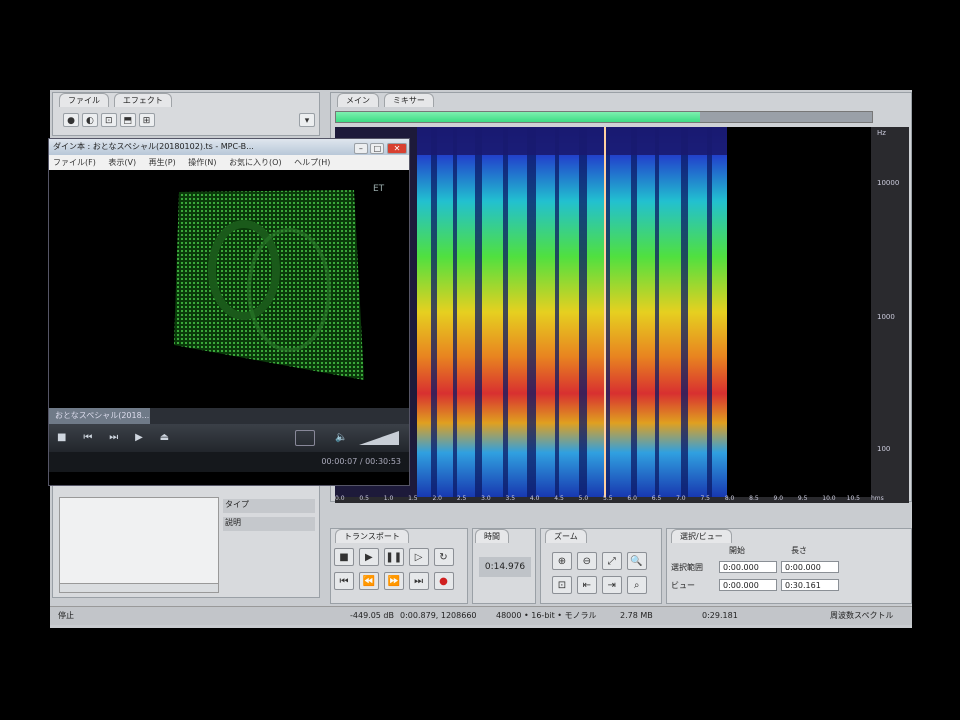 This screenshot has width=960, height=720. What do you see at coordinates (586, 585) in the screenshot?
I see `zoom-left-icon: ⇤` at bounding box center [586, 585].